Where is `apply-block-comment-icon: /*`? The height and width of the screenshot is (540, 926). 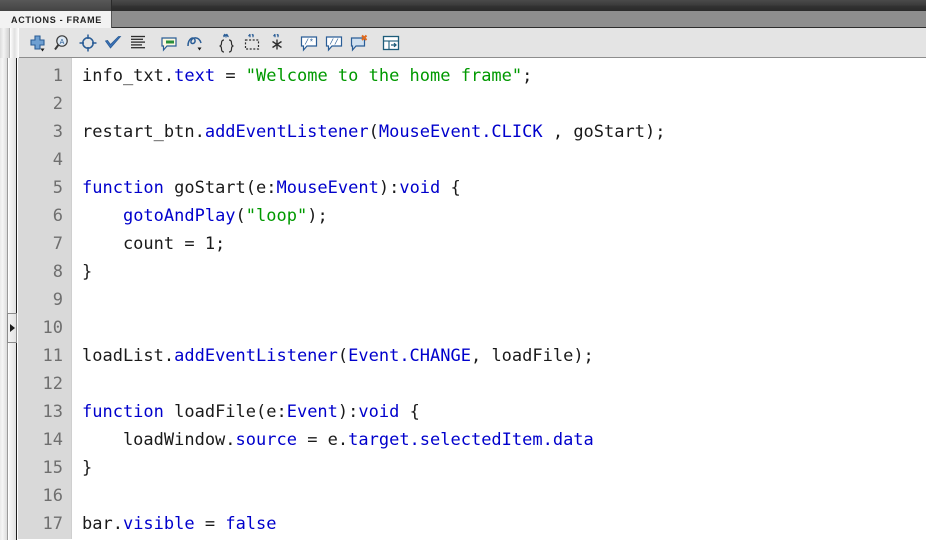 apply-block-comment-icon: /* is located at coordinates (308, 43).